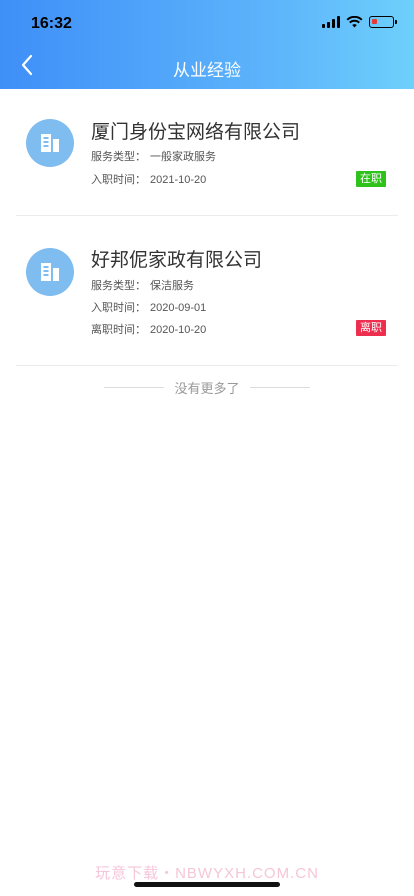 This screenshot has width=414, height=896. Describe the element at coordinates (196, 132) in the screenshot. I see `company-name: 厦门身份宝网络有限公司` at that location.